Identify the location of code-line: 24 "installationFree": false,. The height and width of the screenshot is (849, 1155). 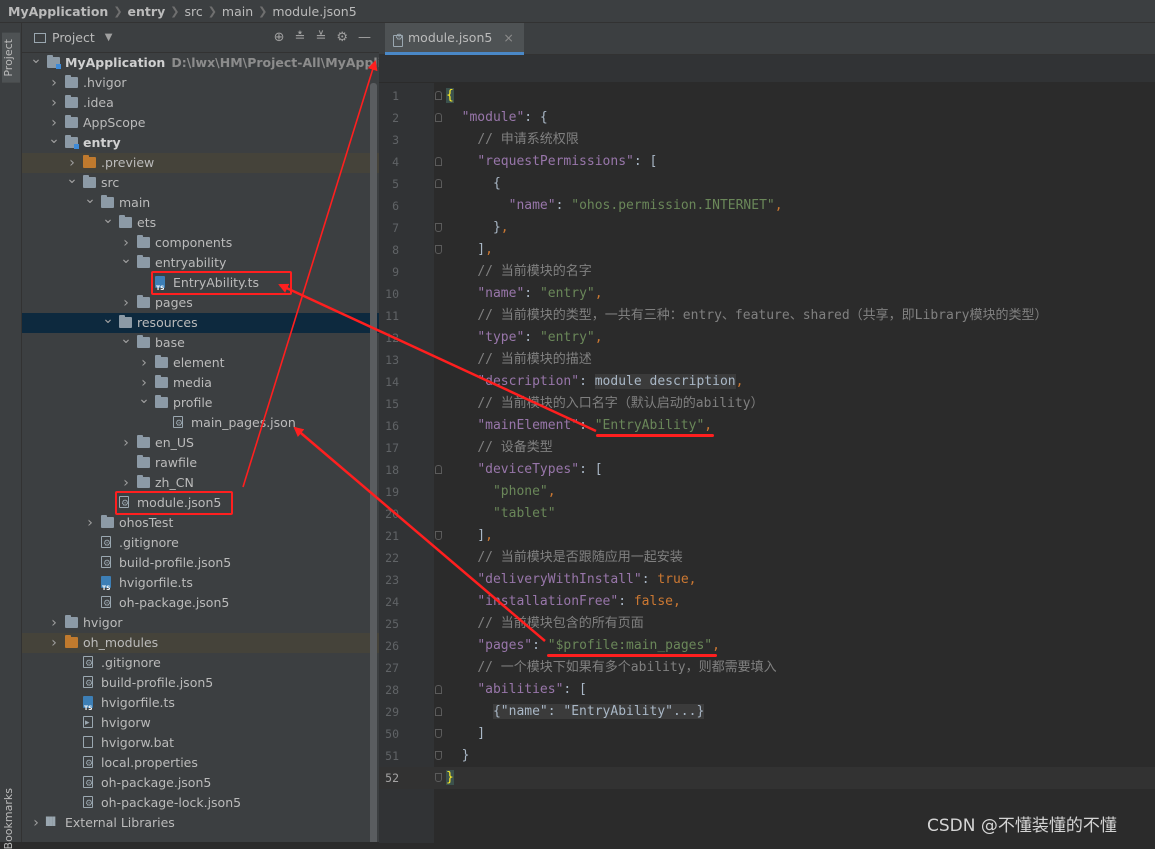
(767, 602).